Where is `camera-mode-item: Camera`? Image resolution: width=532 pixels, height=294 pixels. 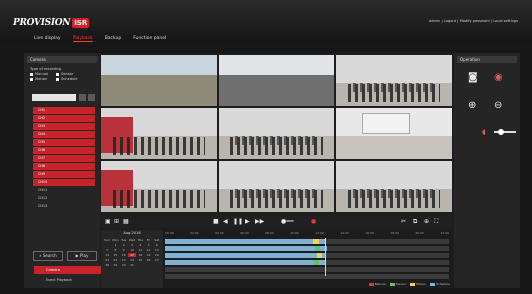
camera-mode-item: Camera is located at coordinates (69, 270).